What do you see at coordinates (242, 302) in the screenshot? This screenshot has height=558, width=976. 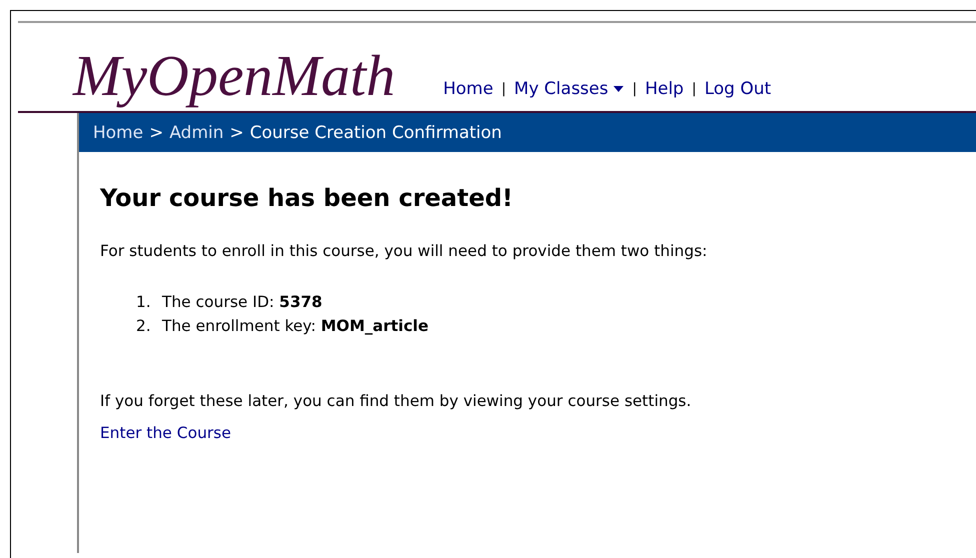 I see `step-text: The course ID: 5378` at bounding box center [242, 302].